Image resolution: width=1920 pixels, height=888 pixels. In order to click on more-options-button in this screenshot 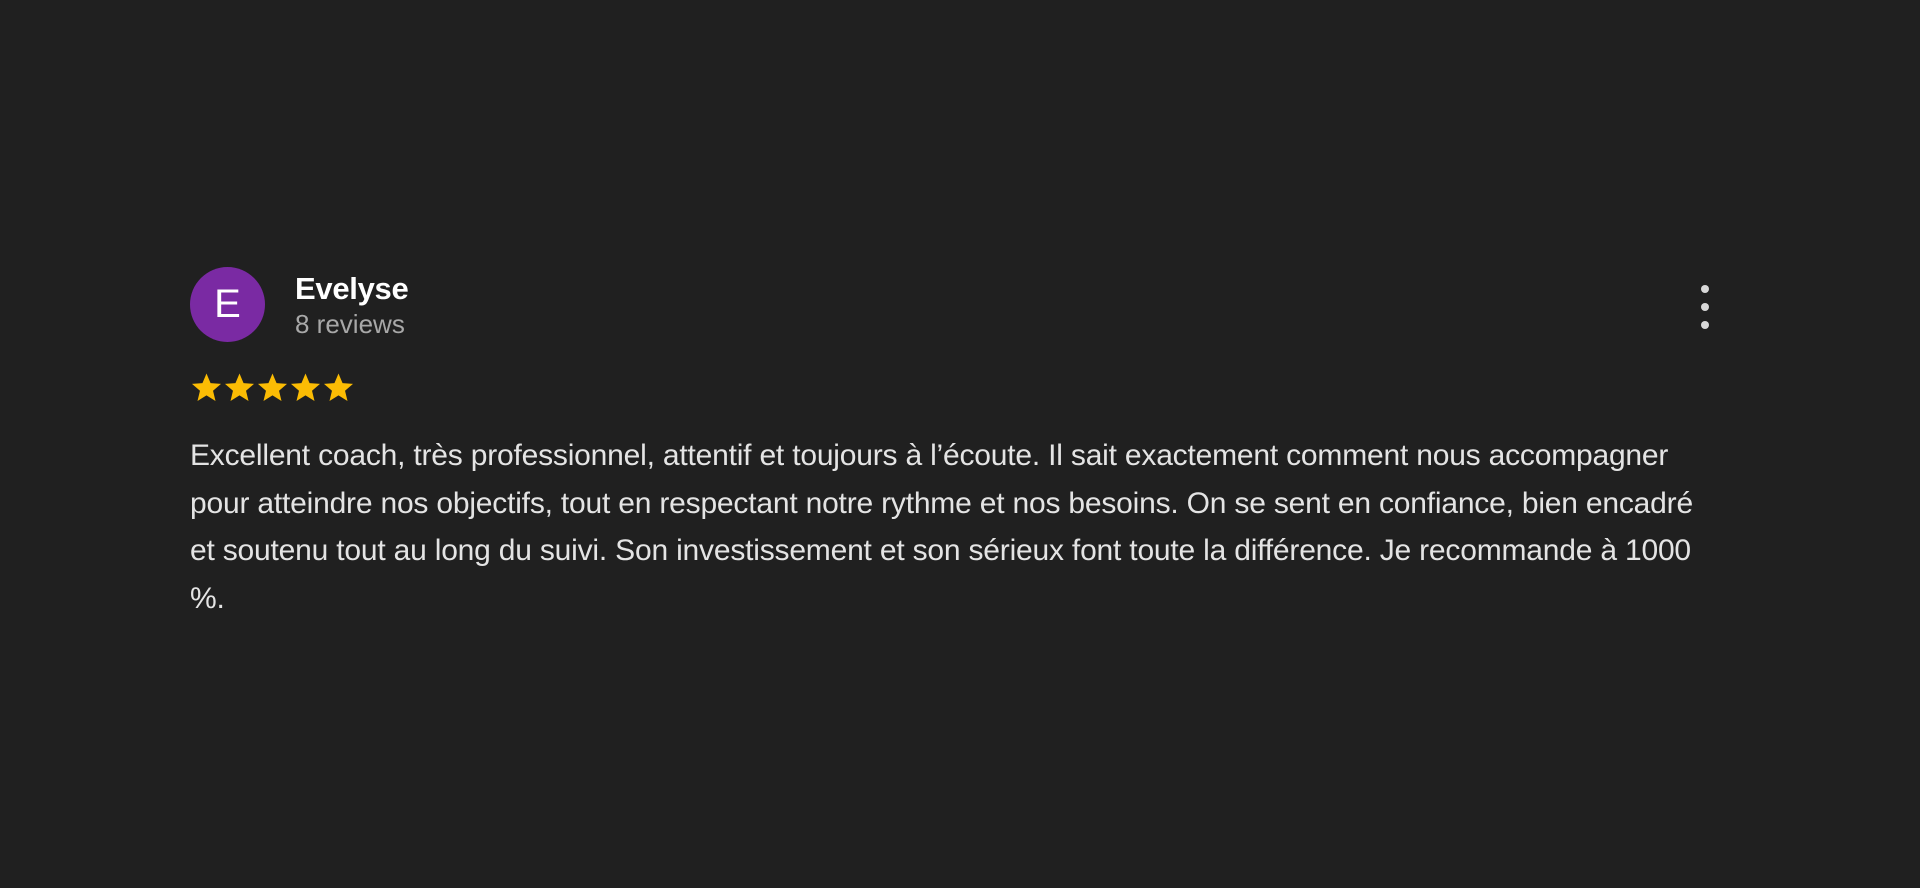, I will do `click(1705, 307)`.